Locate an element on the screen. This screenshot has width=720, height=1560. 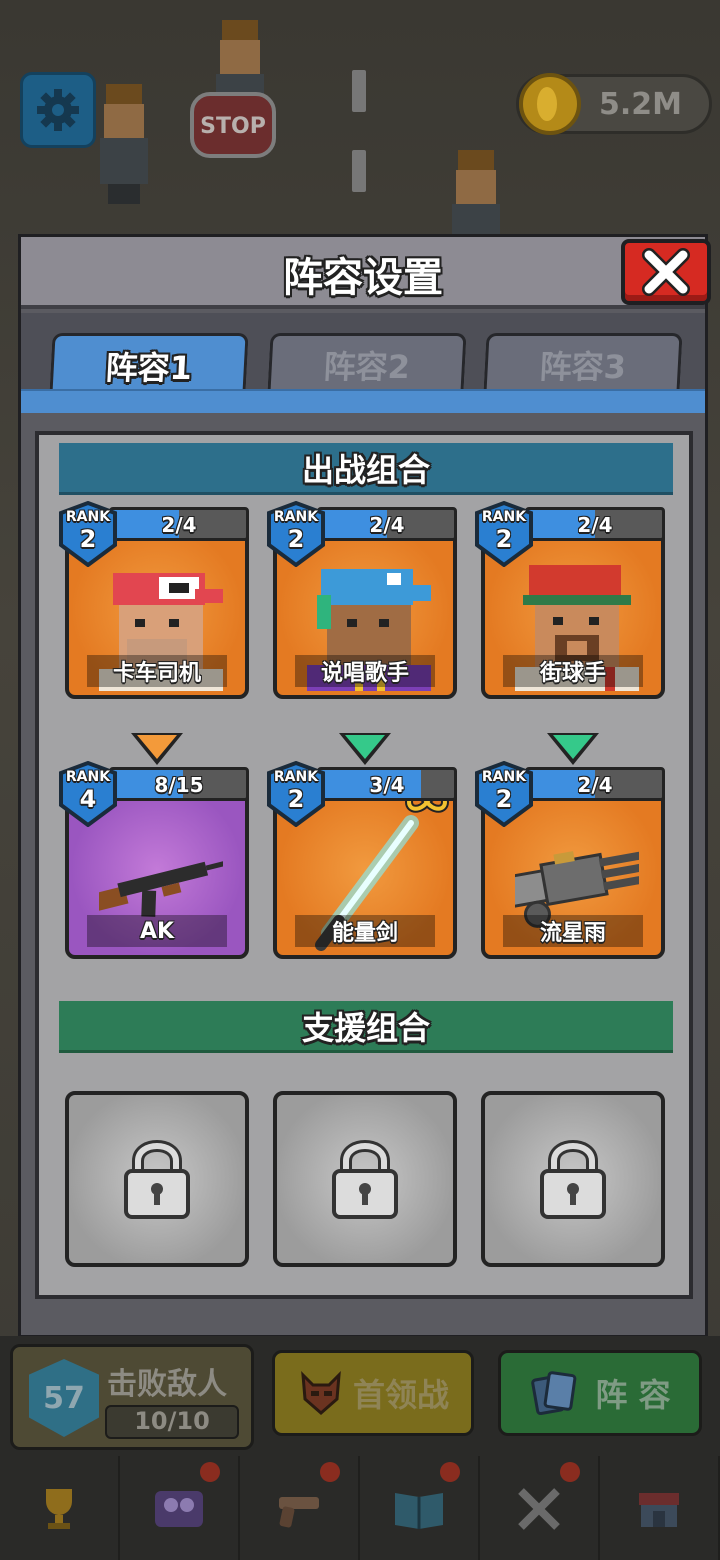
pistol-icon is located at coordinates (299, 1512).